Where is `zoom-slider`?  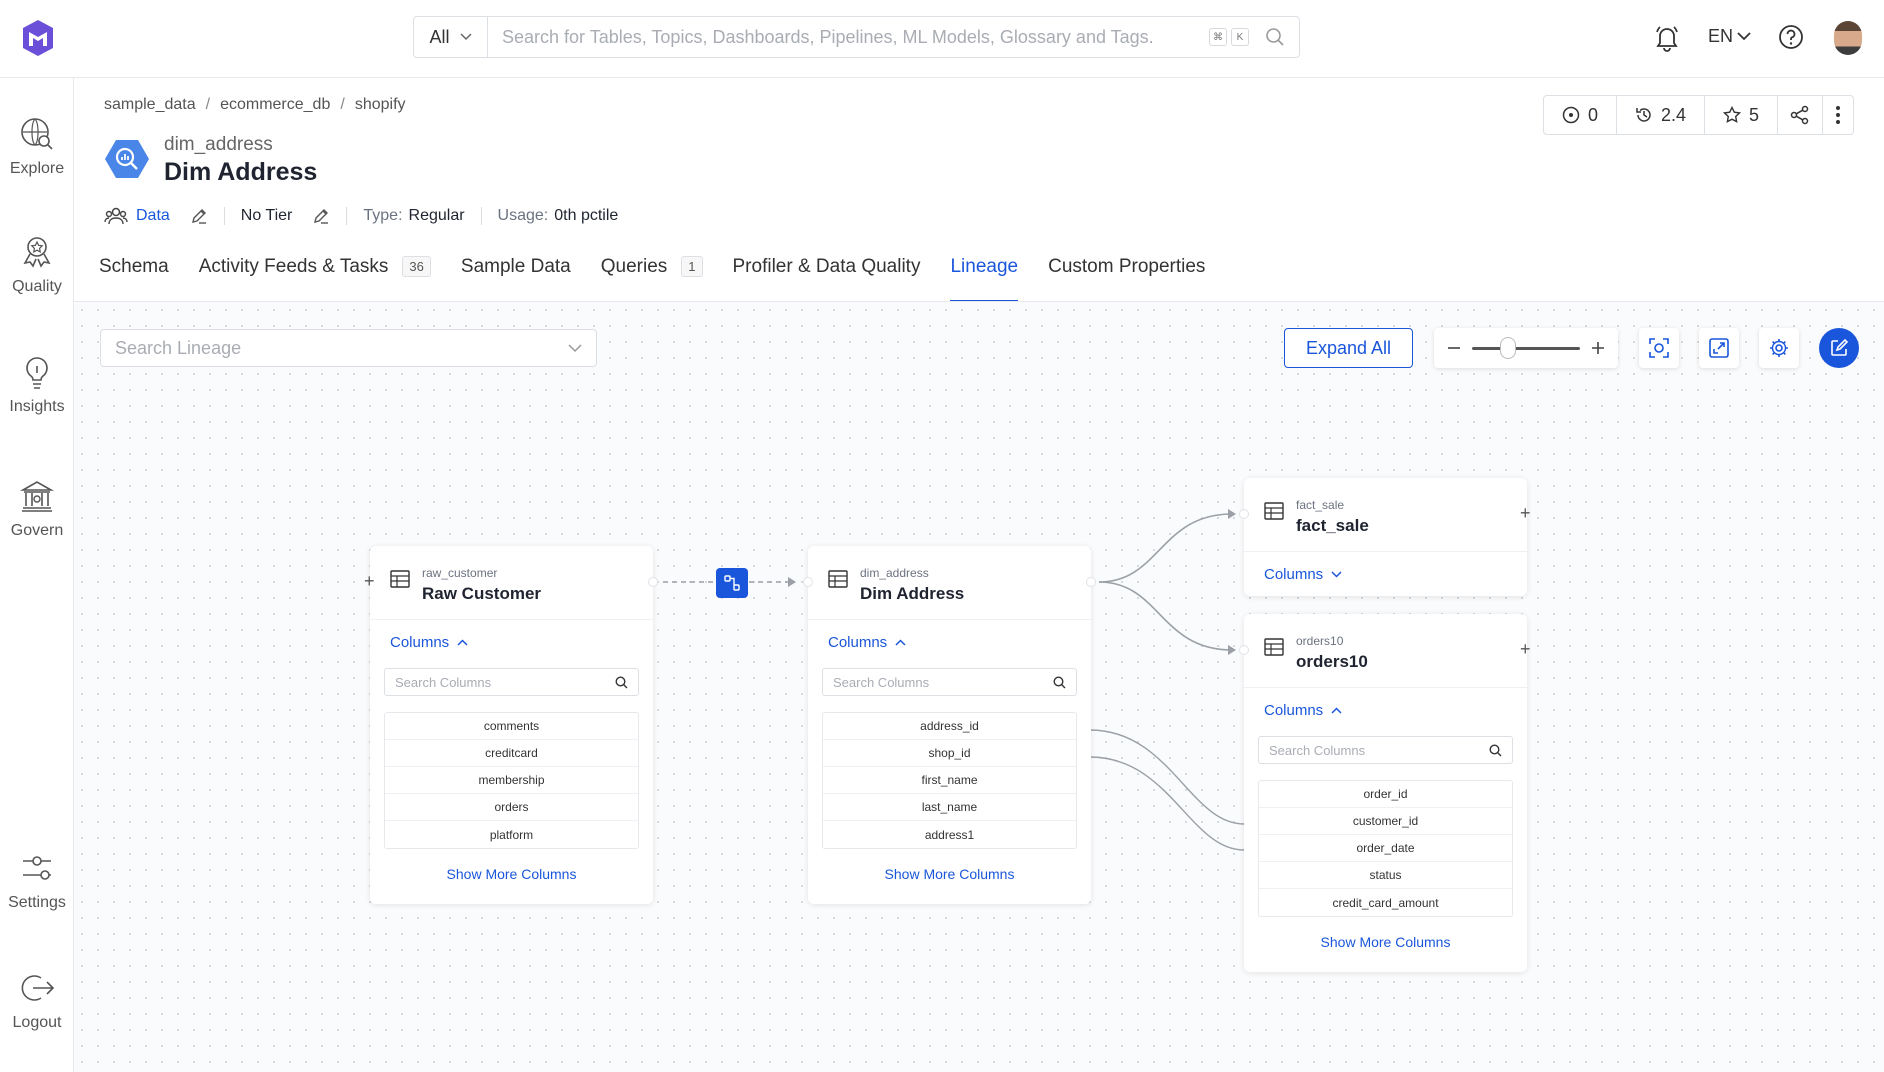
zoom-slider is located at coordinates (1526, 347).